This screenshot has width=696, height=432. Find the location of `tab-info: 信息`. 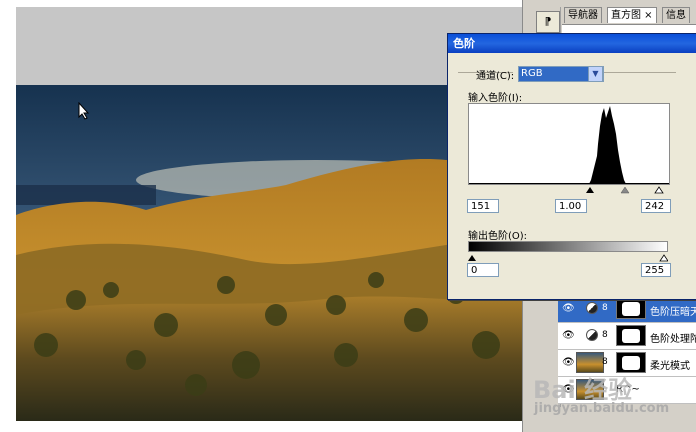

tab-info: 信息 is located at coordinates (676, 15).